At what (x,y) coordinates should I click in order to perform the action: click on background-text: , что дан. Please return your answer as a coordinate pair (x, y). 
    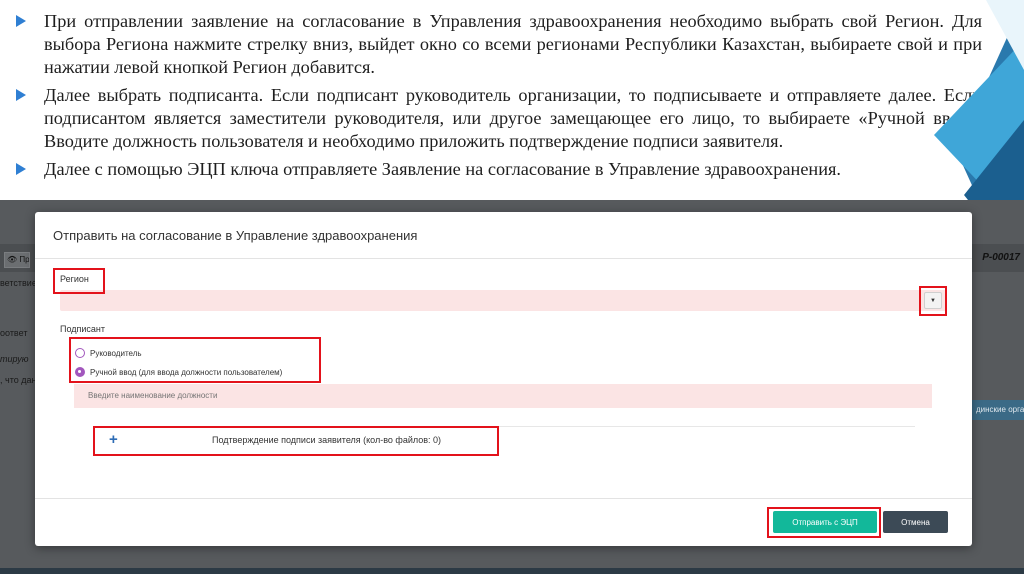
    Looking at the image, I should click on (18, 380).